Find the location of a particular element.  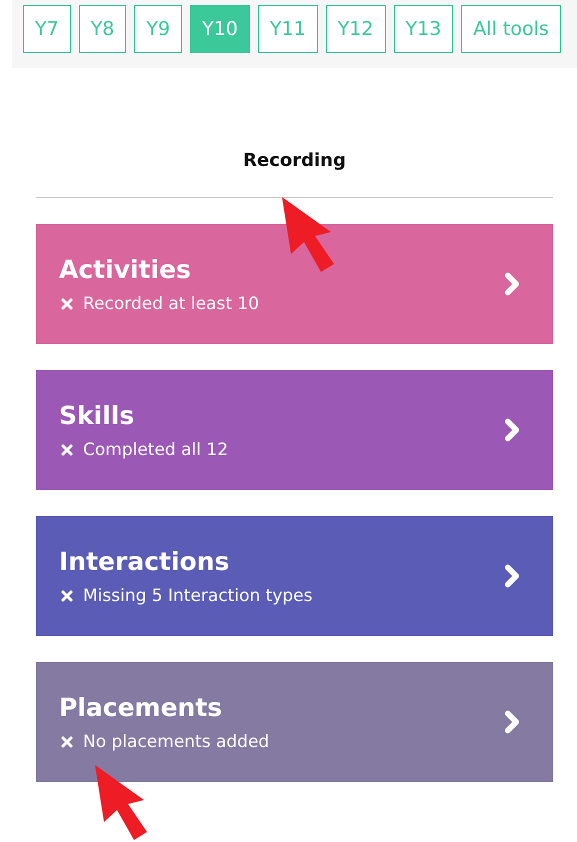

category-card: Placements No placements added is located at coordinates (294, 722).